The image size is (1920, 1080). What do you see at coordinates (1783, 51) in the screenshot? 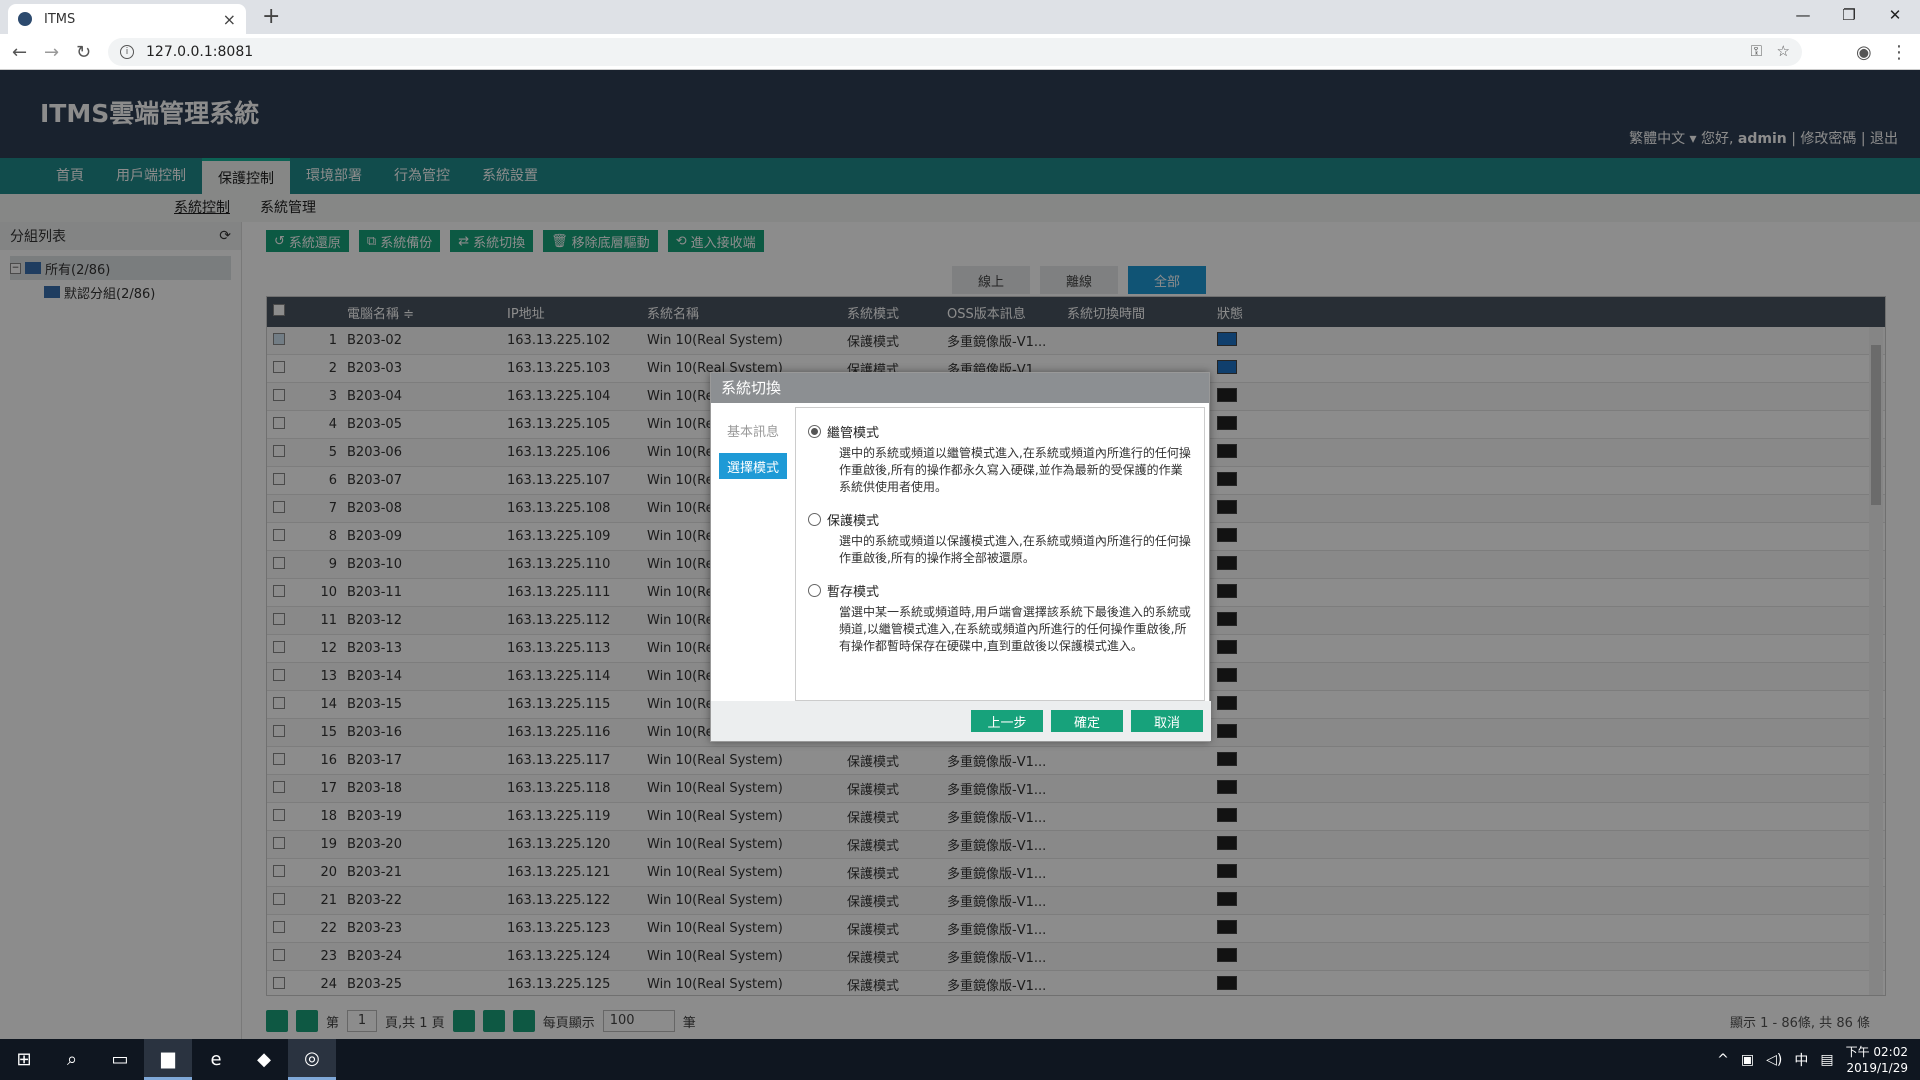
I see `bookmark-star-icon: ☆` at bounding box center [1783, 51].